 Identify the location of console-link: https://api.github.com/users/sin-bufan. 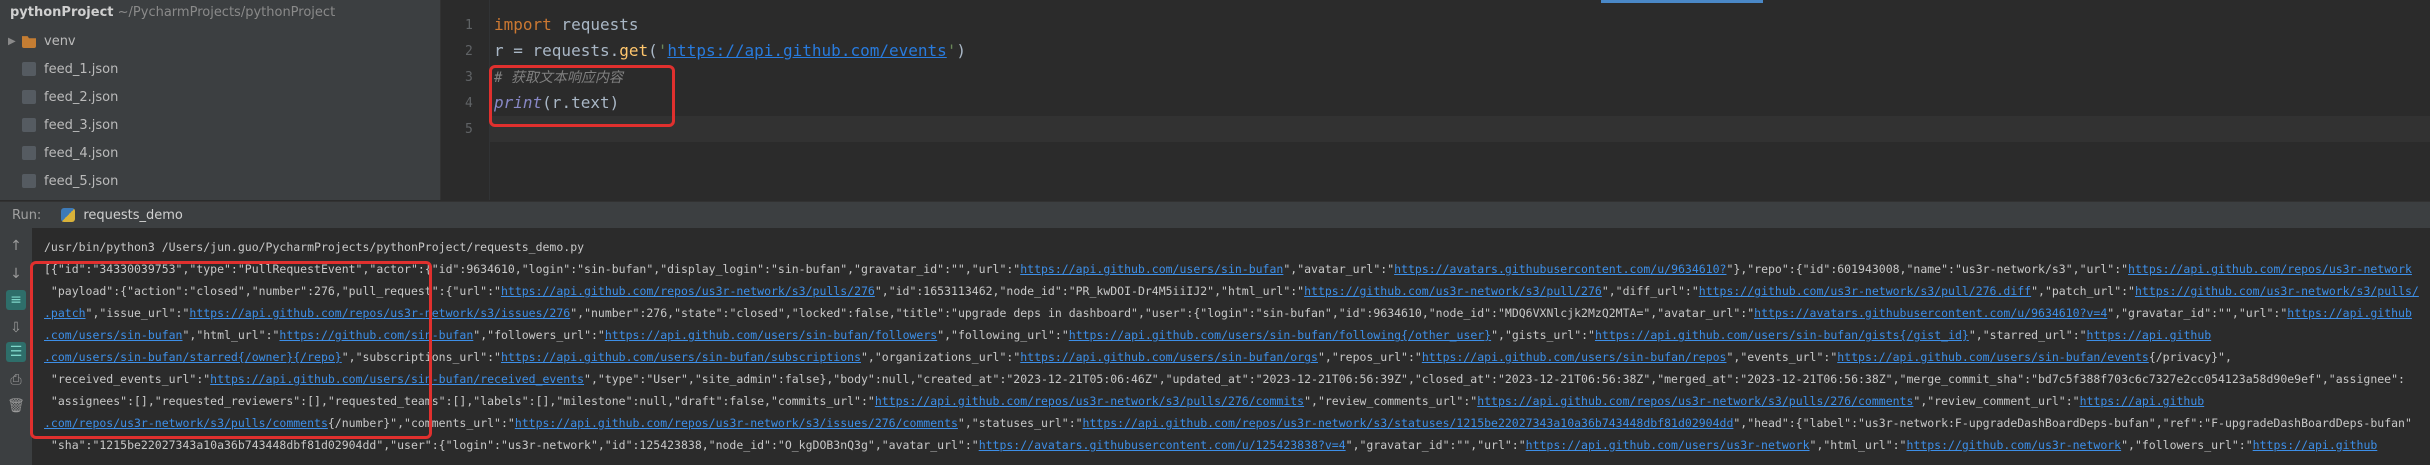
(1151, 269).